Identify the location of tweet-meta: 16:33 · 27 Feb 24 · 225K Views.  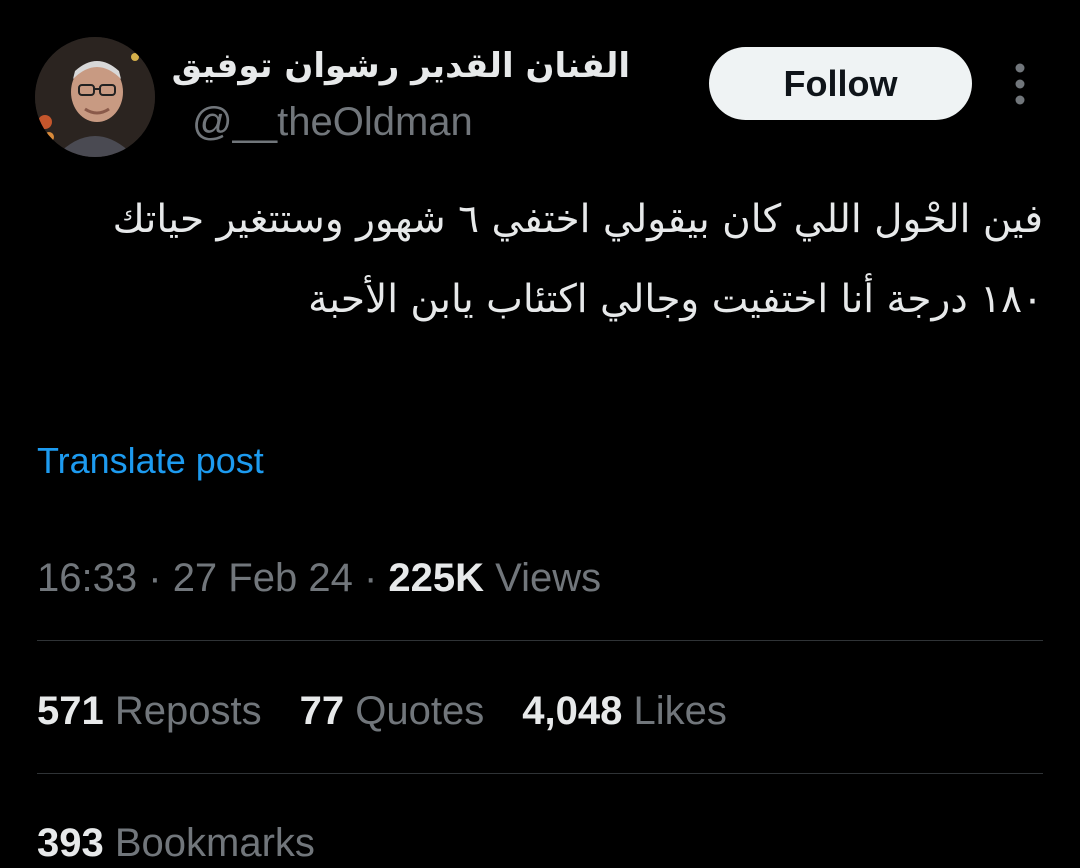
(319, 578).